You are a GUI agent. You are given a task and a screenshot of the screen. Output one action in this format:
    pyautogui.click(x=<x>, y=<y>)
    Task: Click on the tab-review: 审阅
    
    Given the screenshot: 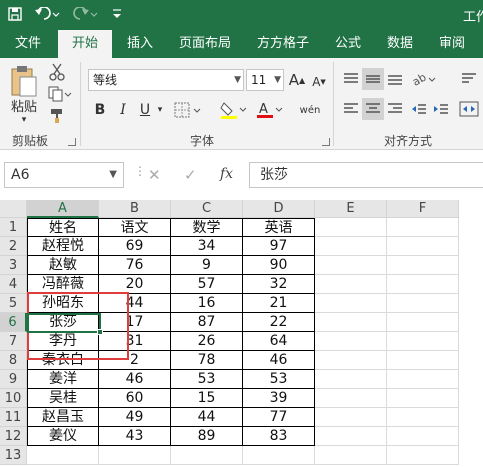 What is the action you would take?
    pyautogui.click(x=452, y=44)
    